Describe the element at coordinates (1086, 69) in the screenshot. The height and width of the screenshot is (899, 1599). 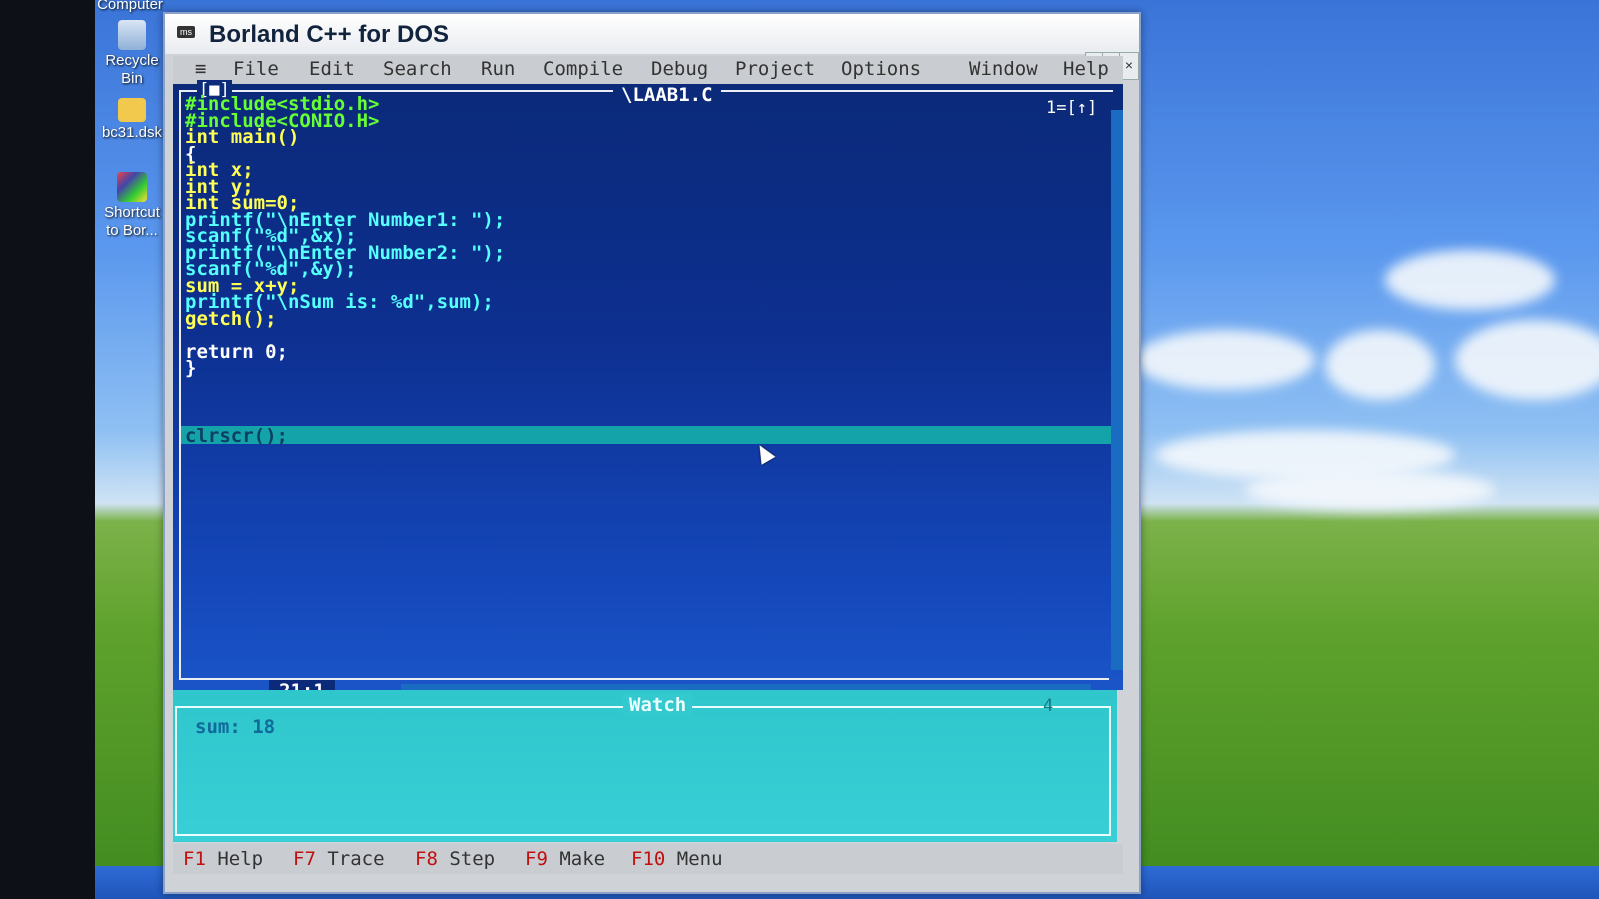
I see `menu-help: Help` at that location.